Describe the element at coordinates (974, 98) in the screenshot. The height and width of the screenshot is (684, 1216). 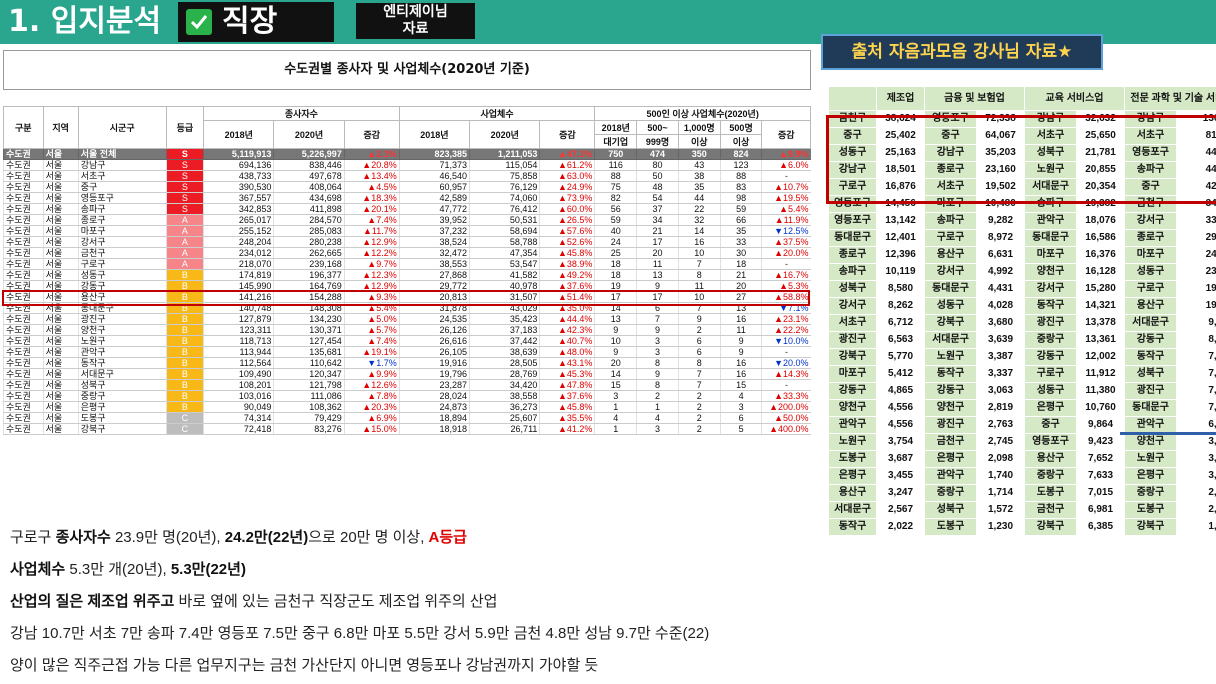
I see `rt-head-finance: 금융 및 보험업` at that location.